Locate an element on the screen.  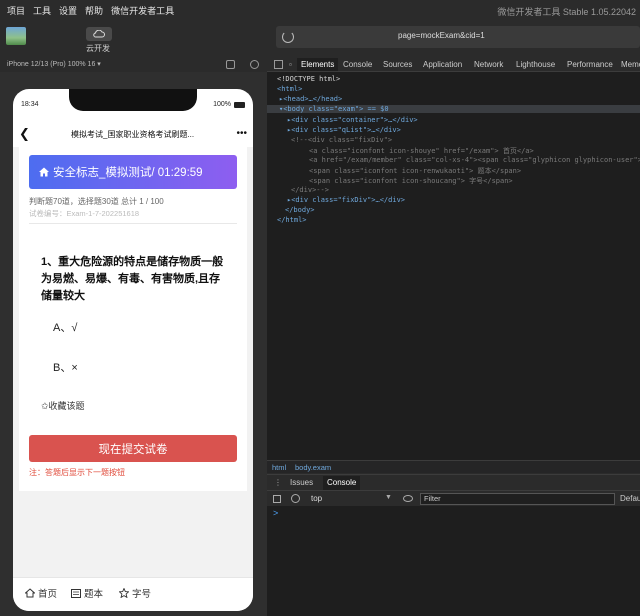
back-arrow-icon: ❮ is located at coordinates (26, 134).